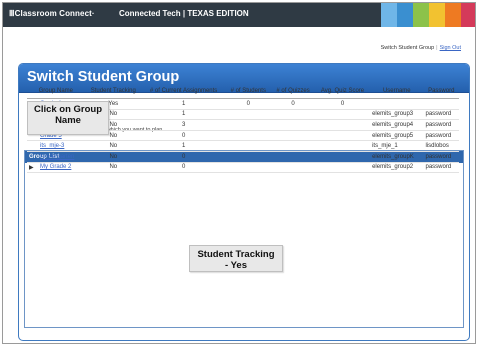 This screenshot has height=348, width=480. I want to click on group-name-cell: Kindergarten, so click(56, 157).